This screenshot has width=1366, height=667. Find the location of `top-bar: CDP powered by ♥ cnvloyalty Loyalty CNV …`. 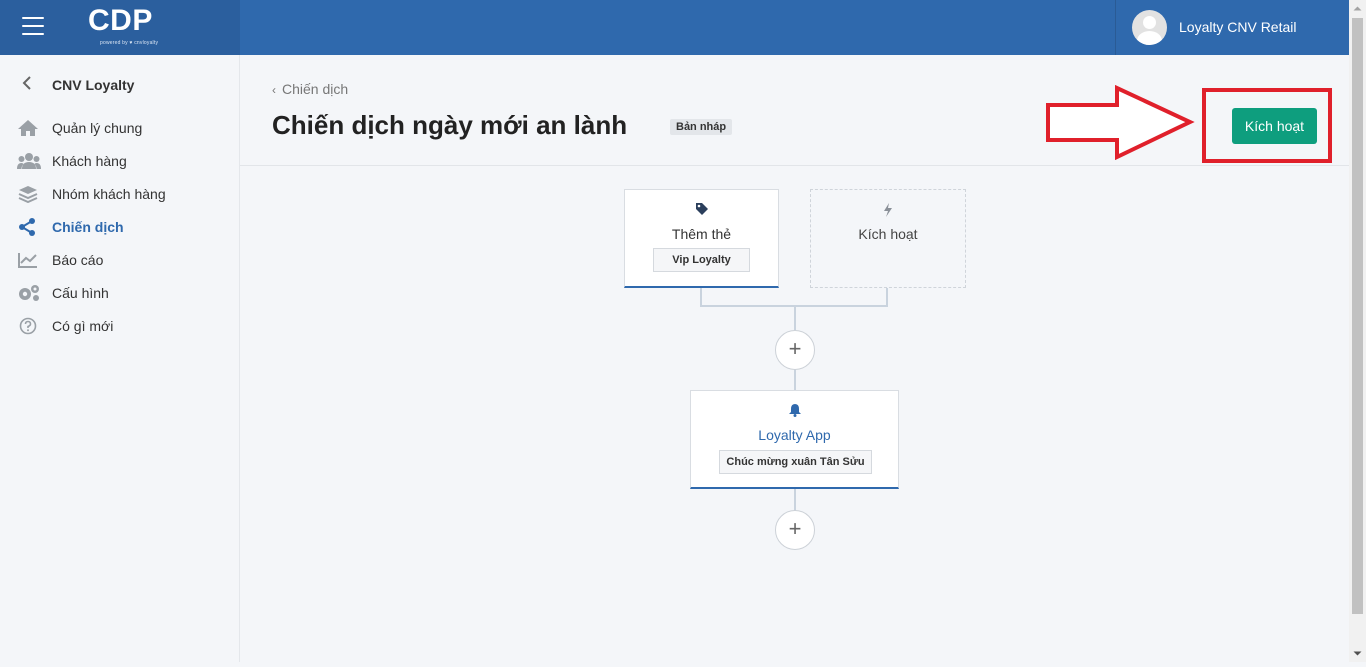

top-bar: CDP powered by ♥ cnvloyalty Loyalty CNV … is located at coordinates (674, 27).